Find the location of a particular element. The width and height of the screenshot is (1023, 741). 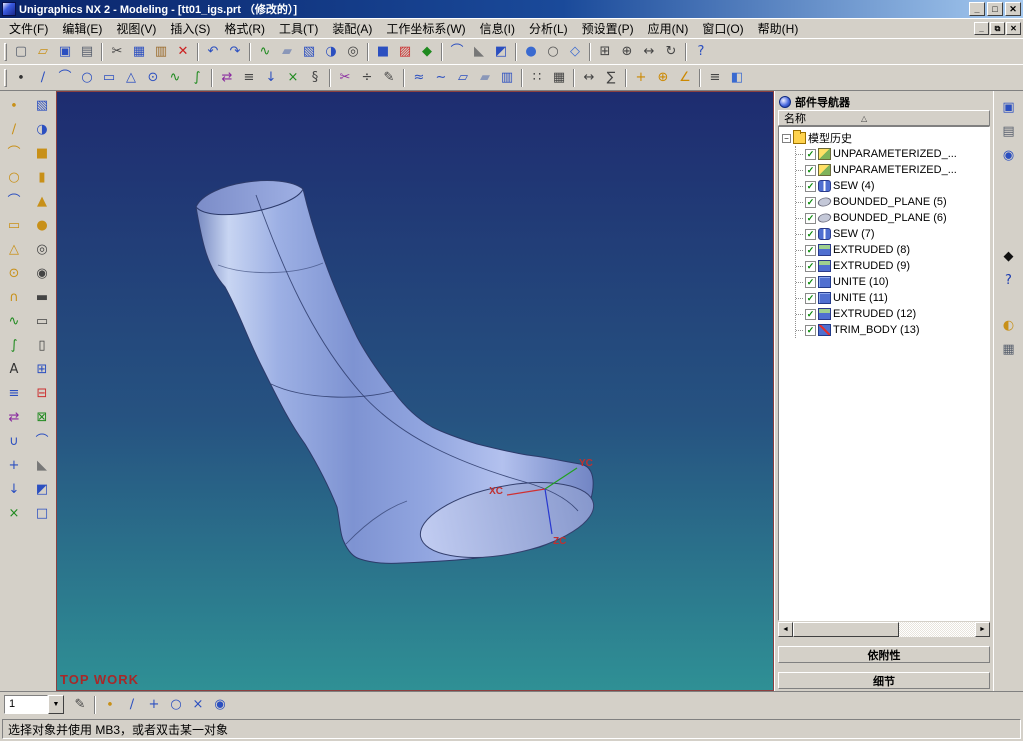

swept-button: ∼ is located at coordinates (441, 77).